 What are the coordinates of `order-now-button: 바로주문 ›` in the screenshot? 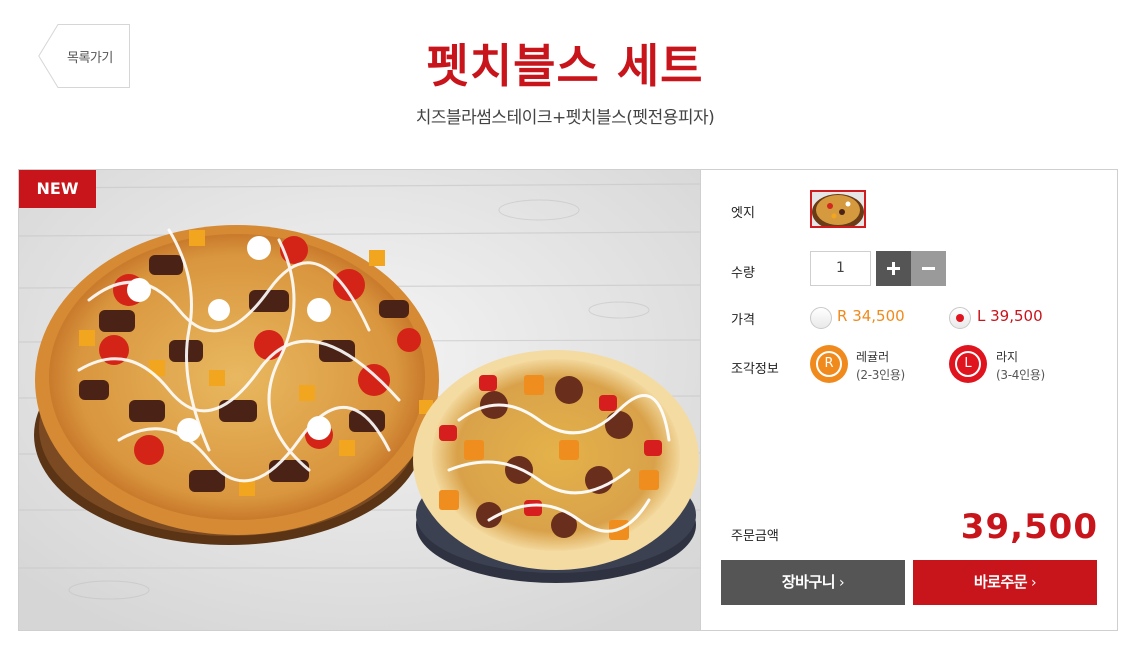 It's located at (1005, 582).